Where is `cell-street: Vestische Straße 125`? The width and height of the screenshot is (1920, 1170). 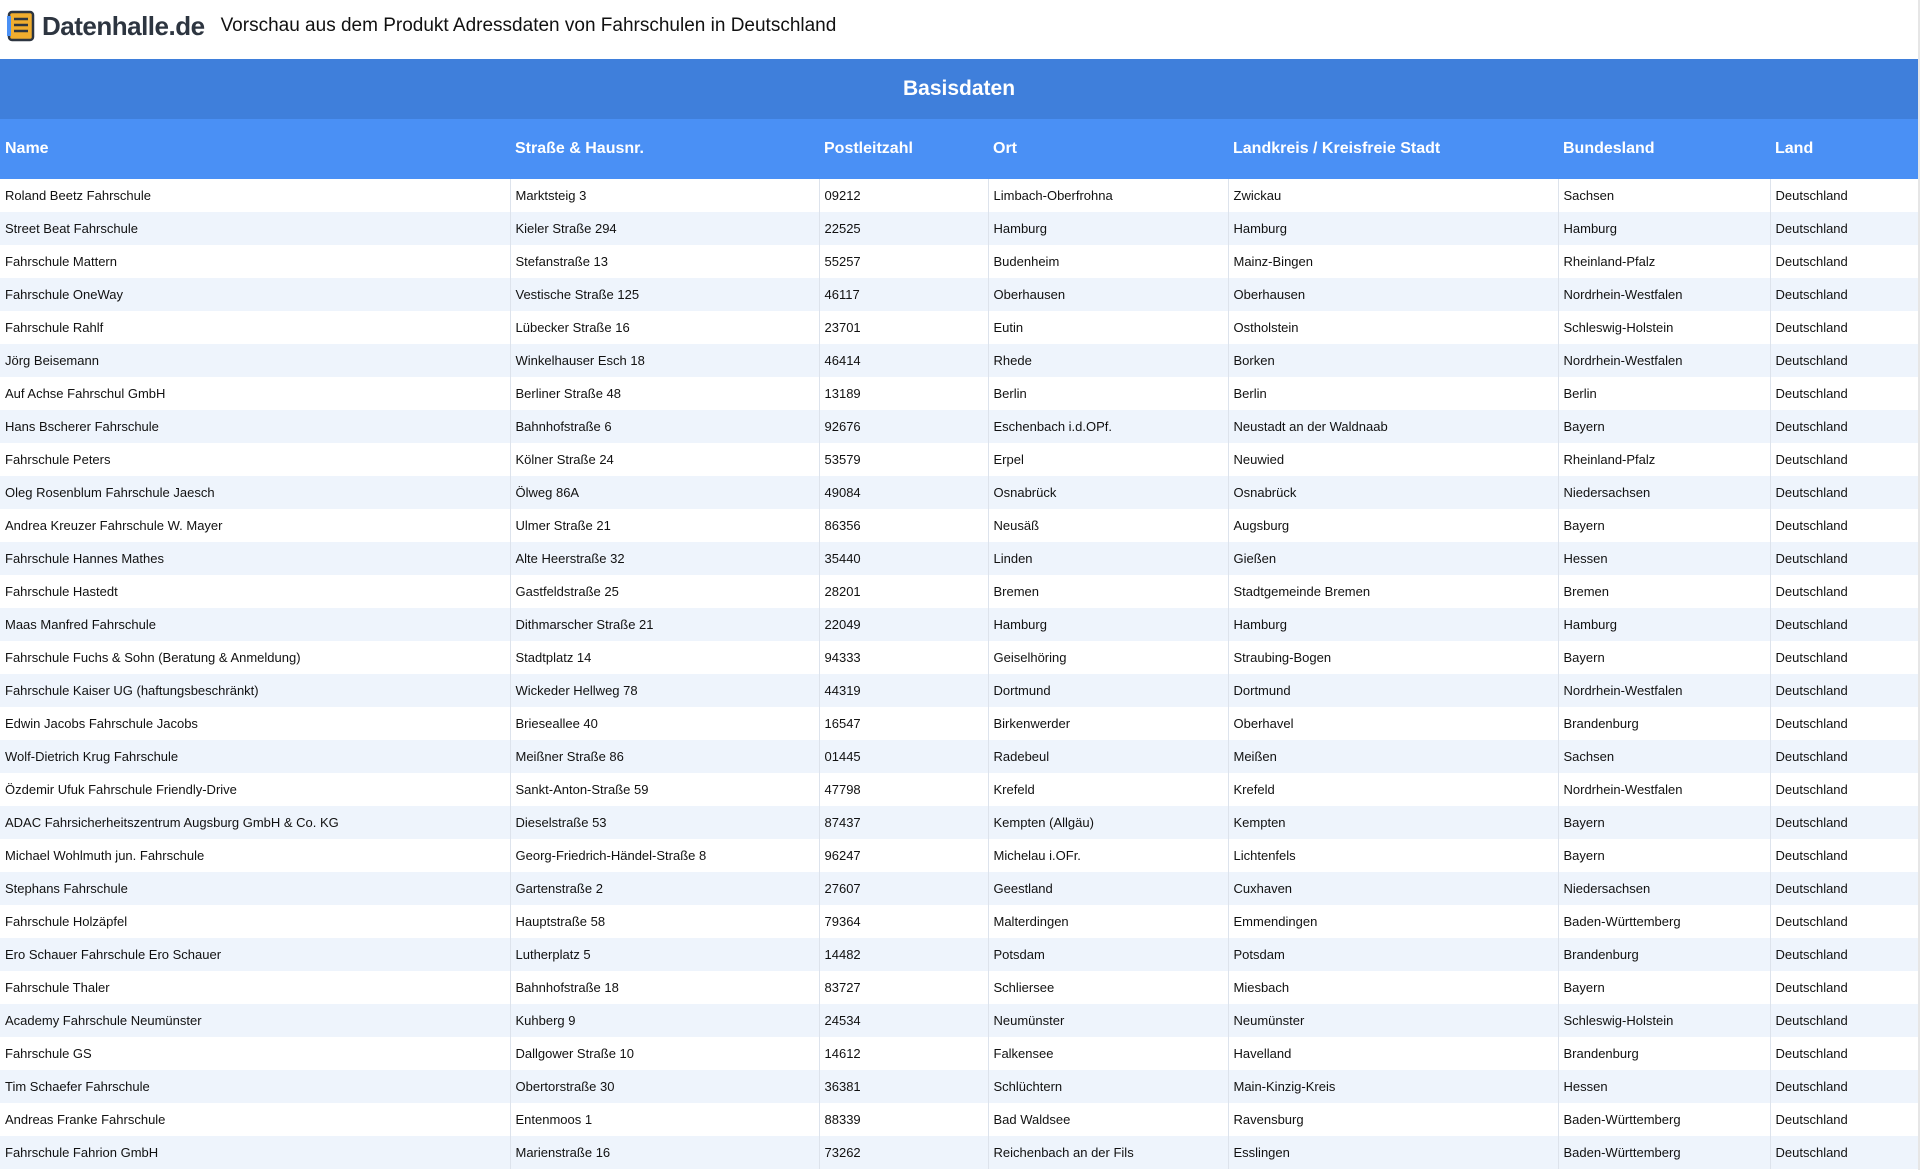
cell-street: Vestische Straße 125 is located at coordinates (665, 294).